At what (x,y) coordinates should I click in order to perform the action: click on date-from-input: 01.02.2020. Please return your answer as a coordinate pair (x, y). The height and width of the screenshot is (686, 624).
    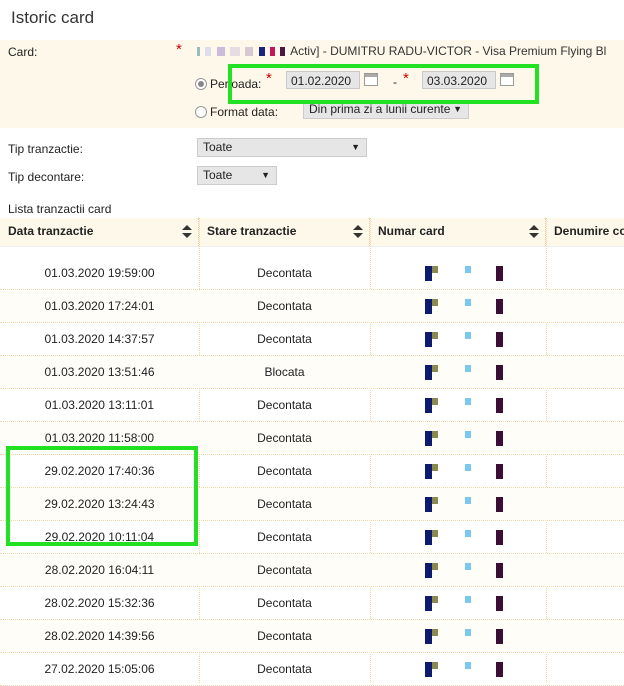
    Looking at the image, I should click on (323, 80).